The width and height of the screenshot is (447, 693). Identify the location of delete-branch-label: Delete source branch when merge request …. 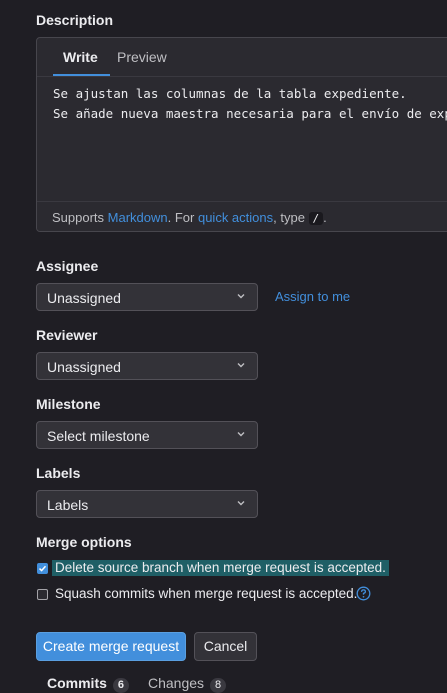
(220, 568).